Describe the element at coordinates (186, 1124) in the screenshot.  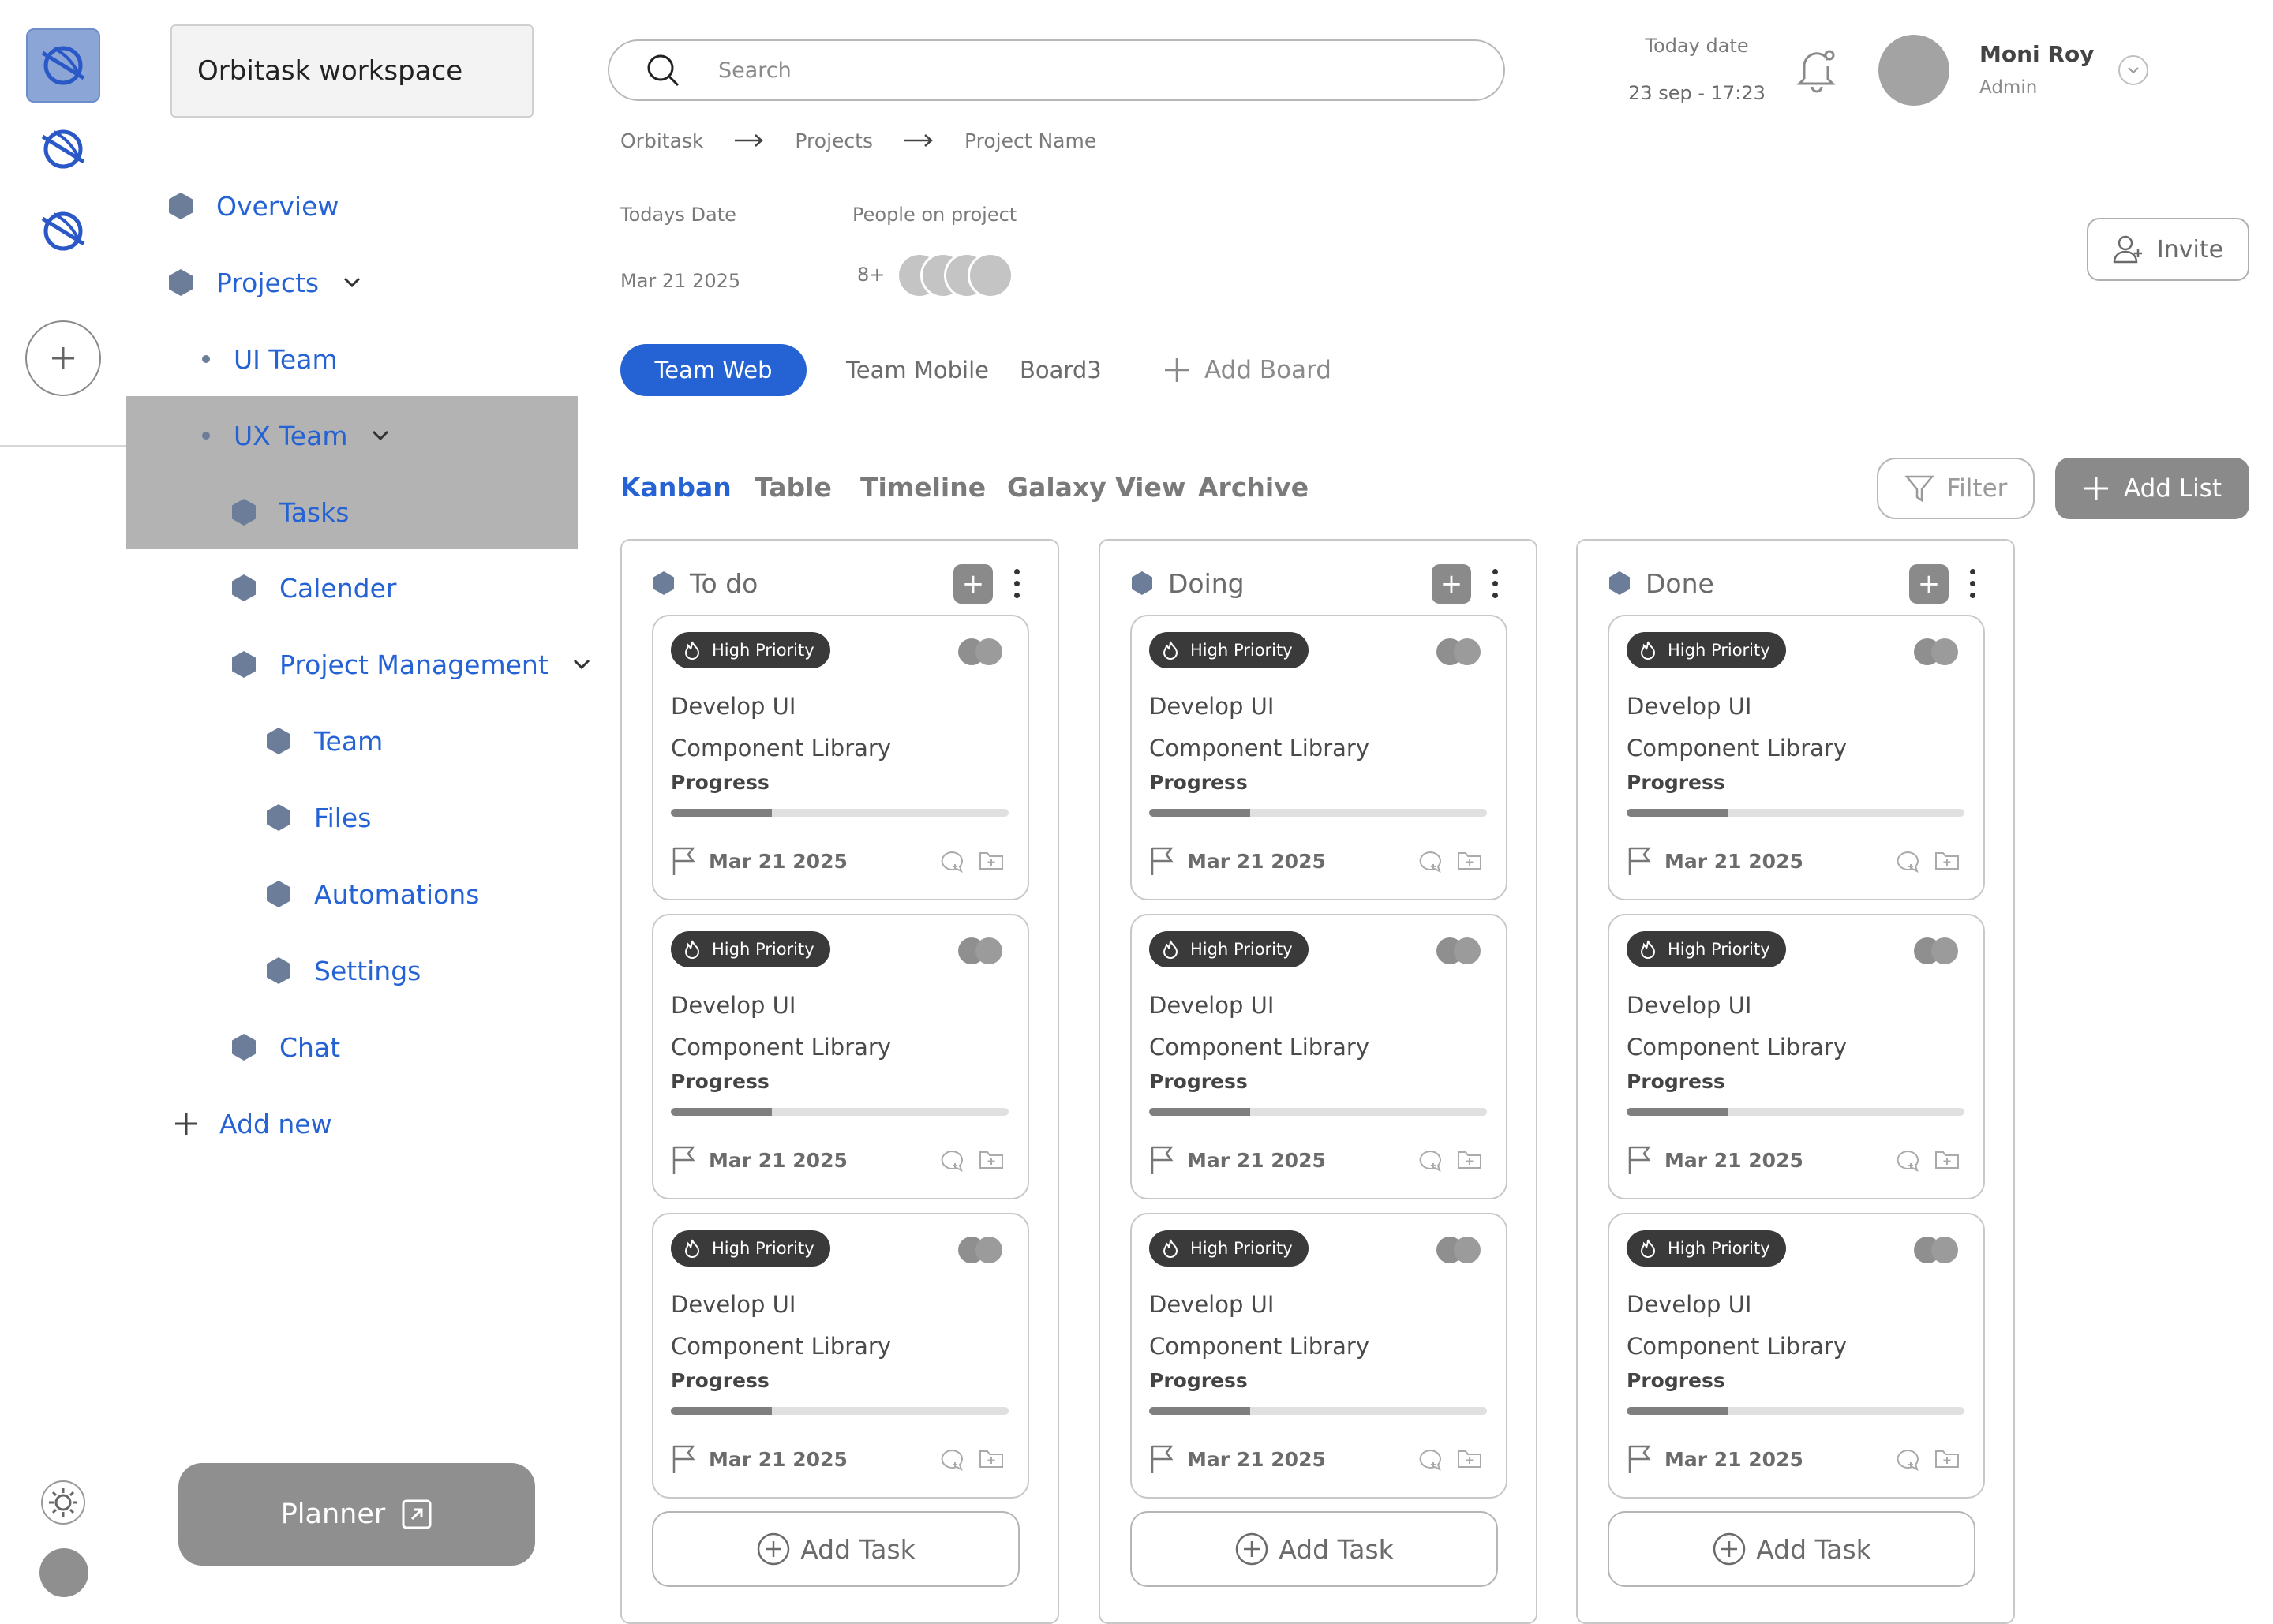
I see `plus-icon` at that location.